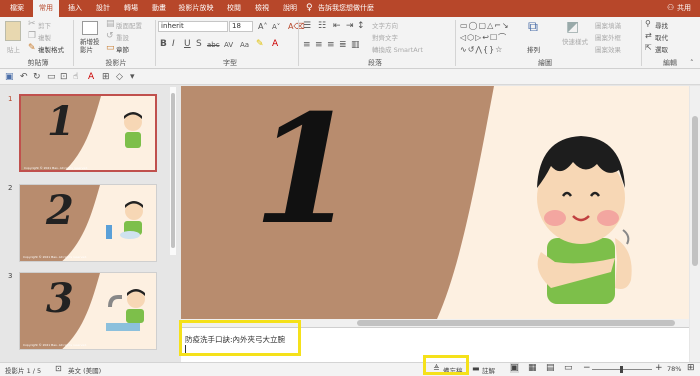 The height and width of the screenshot is (376, 700). What do you see at coordinates (228, 45) in the screenshot?
I see `char-spacing-button: AV` at bounding box center [228, 45].